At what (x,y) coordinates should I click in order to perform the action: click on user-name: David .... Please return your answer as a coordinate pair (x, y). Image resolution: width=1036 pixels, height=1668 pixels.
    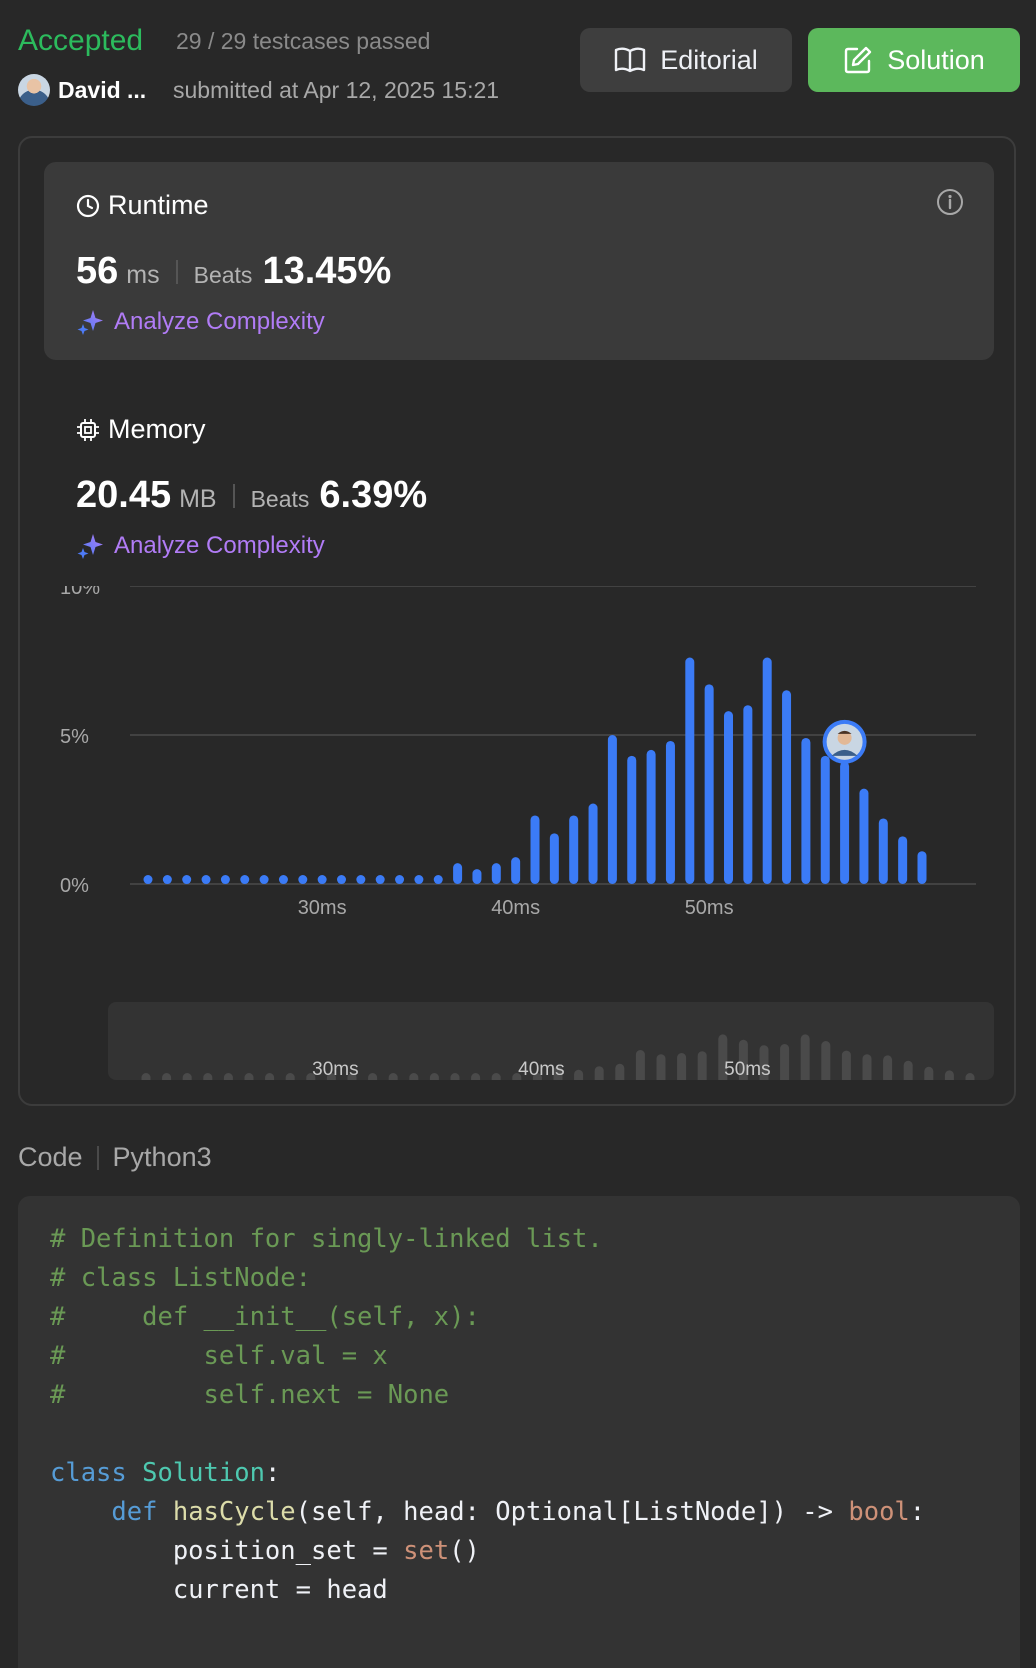
    Looking at the image, I should click on (102, 90).